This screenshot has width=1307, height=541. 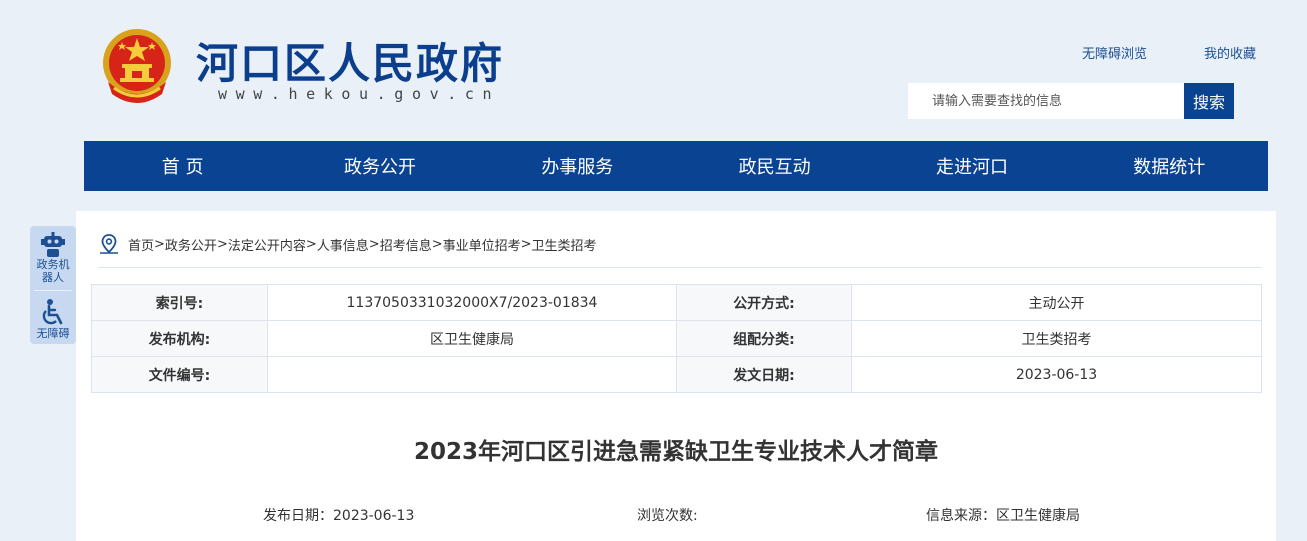 I want to click on publisher-label: 发布机构:, so click(x=179, y=338).